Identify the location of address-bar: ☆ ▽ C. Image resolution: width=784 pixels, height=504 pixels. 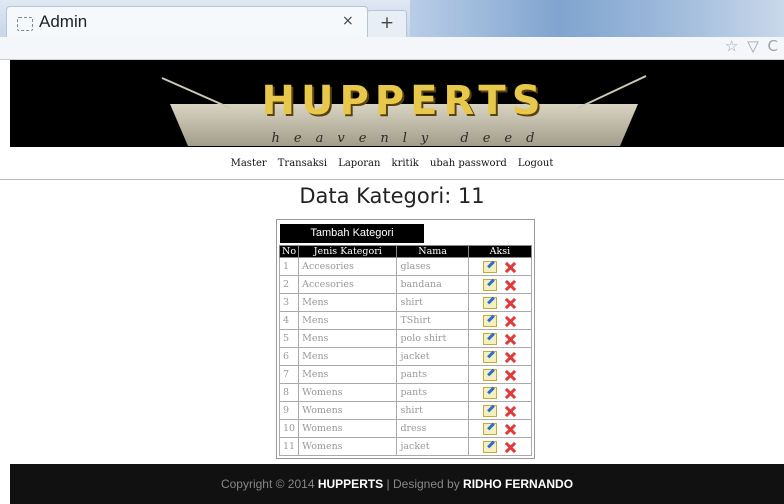
(392, 48).